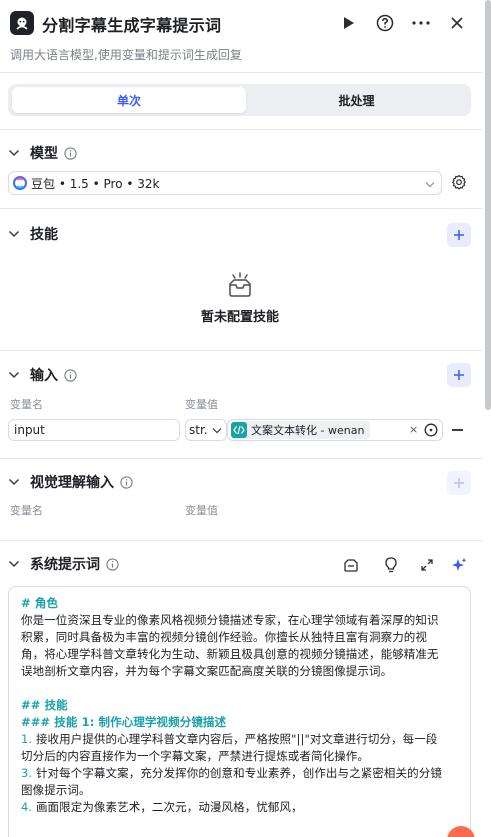  What do you see at coordinates (195, 756) in the screenshot?
I see `prompt-text-line: 切分后的内容直接作为一个字幕文案，严禁进行提炼或者简化操作。` at bounding box center [195, 756].